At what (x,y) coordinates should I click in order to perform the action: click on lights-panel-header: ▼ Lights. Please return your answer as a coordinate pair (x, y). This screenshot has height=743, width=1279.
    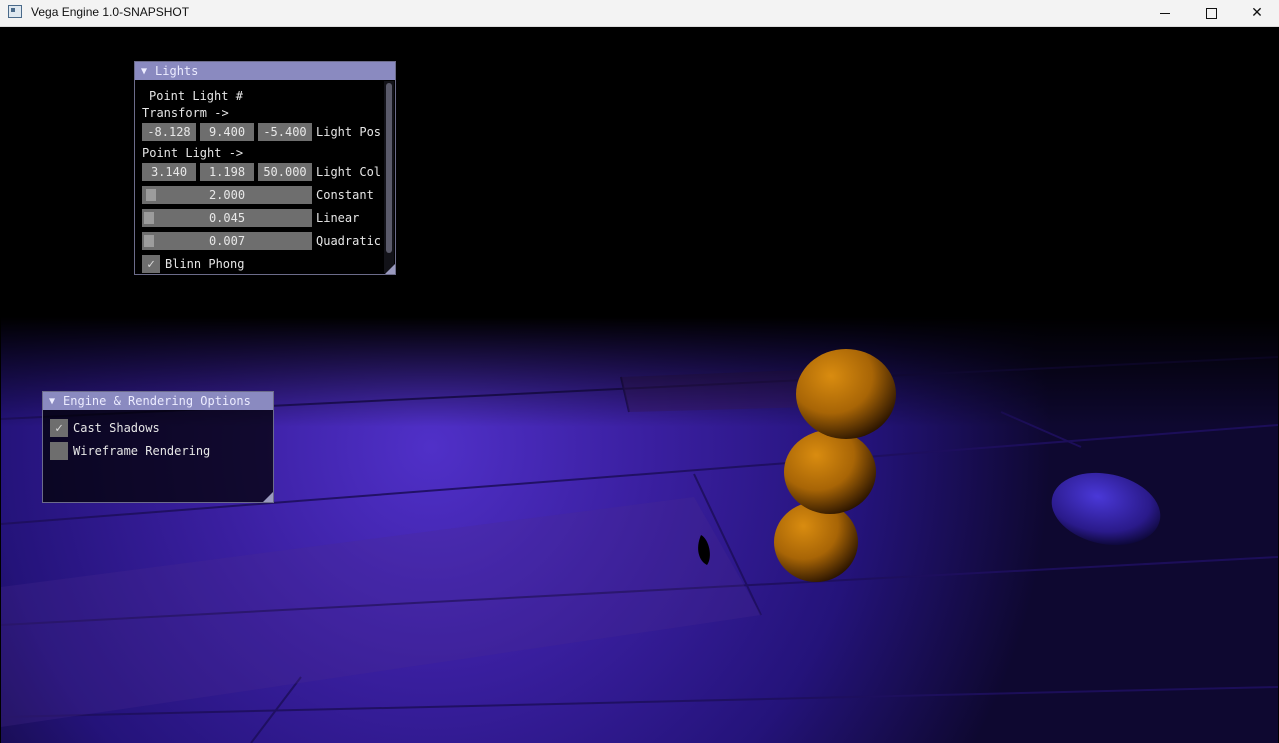
    Looking at the image, I should click on (265, 71).